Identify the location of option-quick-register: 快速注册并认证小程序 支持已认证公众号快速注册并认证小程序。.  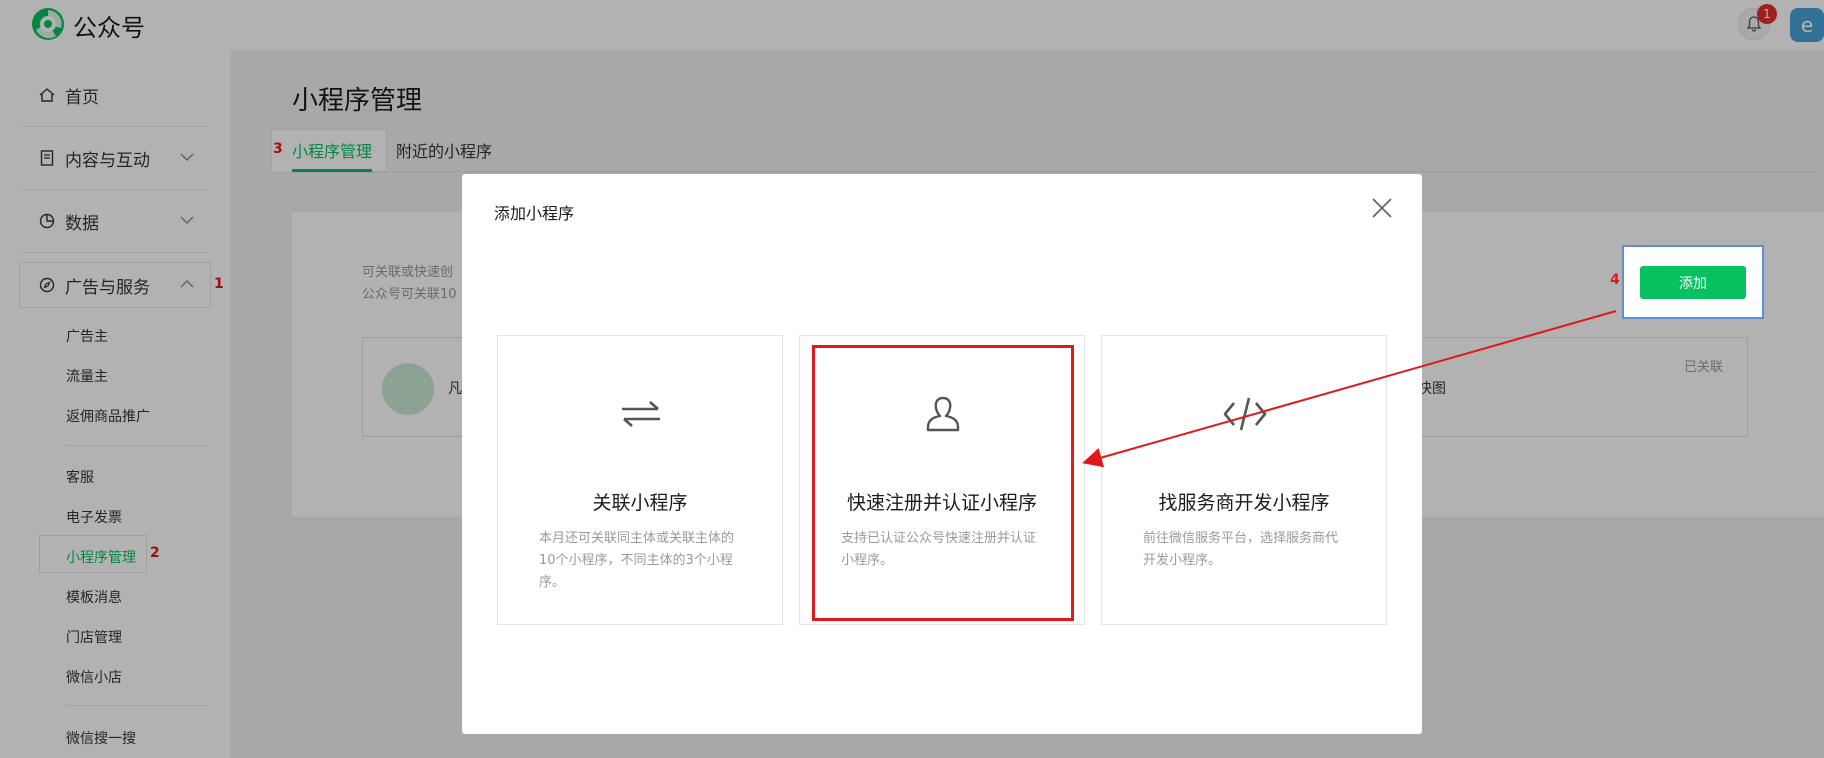
(942, 480).